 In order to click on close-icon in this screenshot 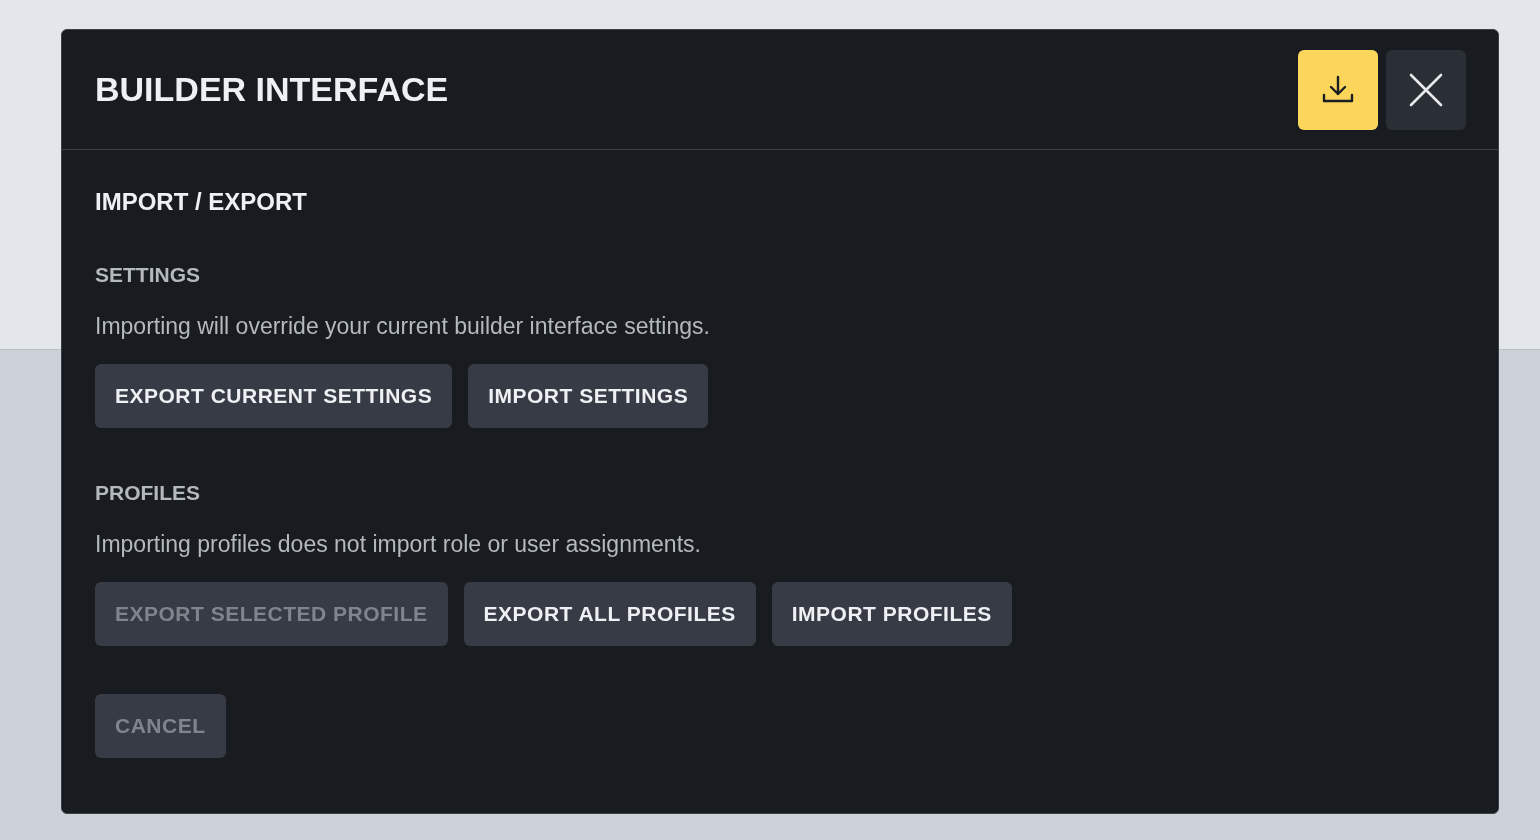, I will do `click(1426, 89)`.